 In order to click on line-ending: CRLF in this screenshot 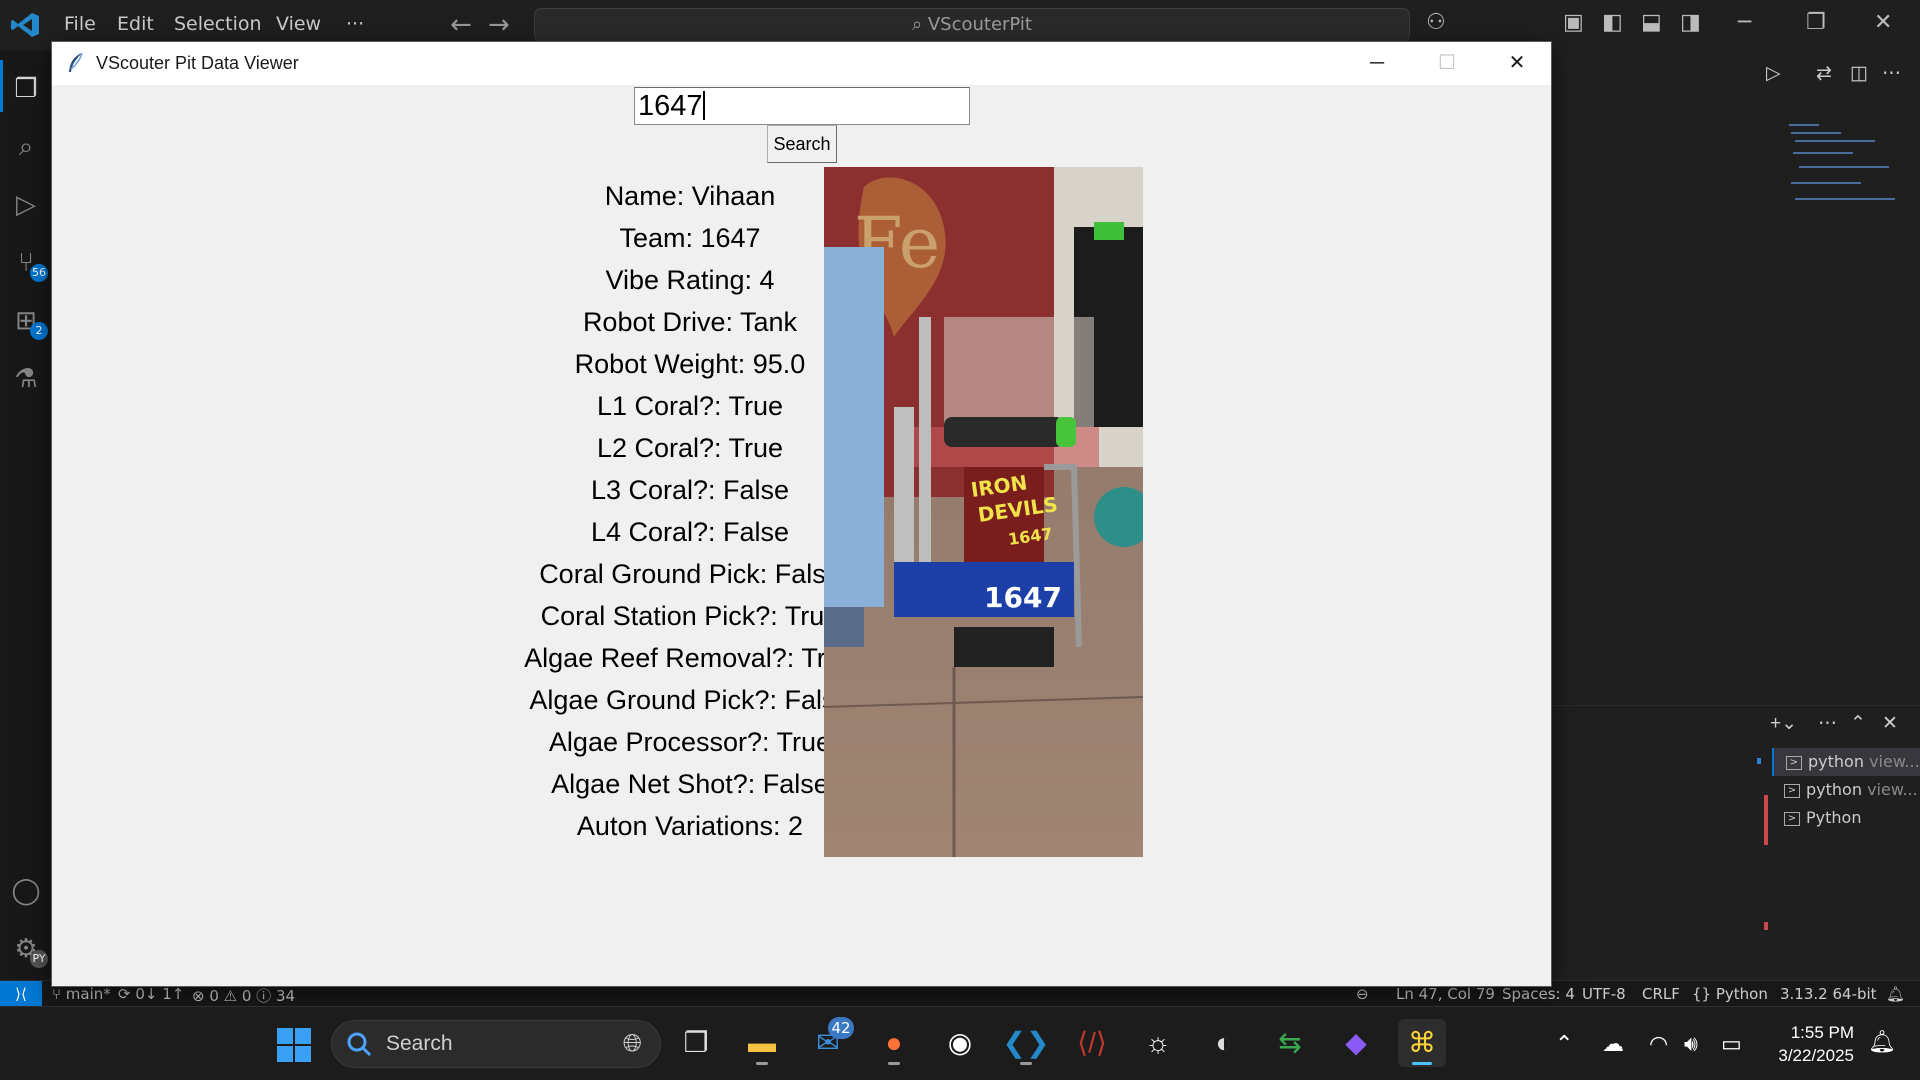, I will do `click(1661, 994)`.